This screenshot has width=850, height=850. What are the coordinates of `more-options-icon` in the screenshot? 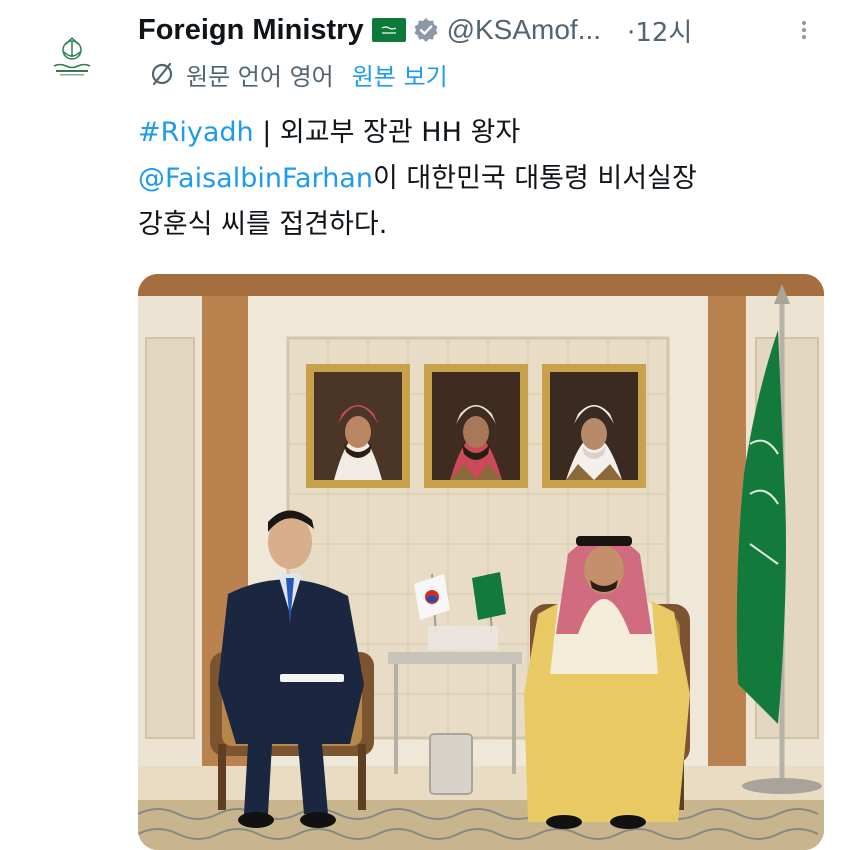 It's located at (804, 31).